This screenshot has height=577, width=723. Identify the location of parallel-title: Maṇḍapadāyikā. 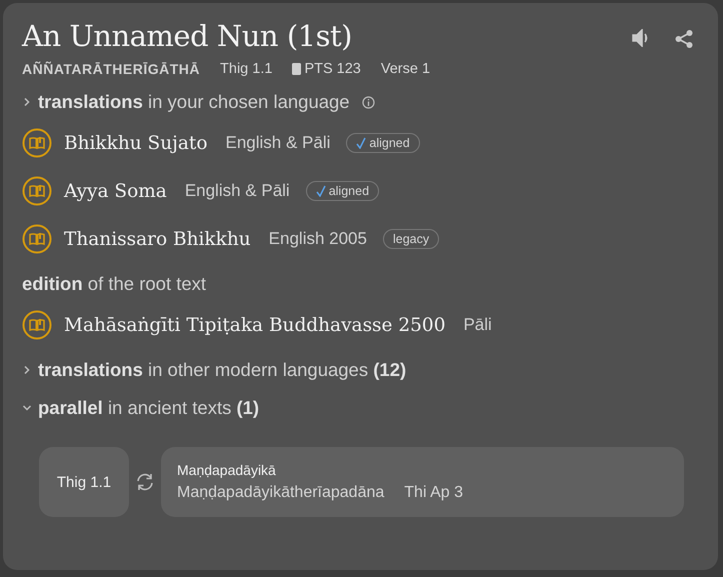
(227, 470).